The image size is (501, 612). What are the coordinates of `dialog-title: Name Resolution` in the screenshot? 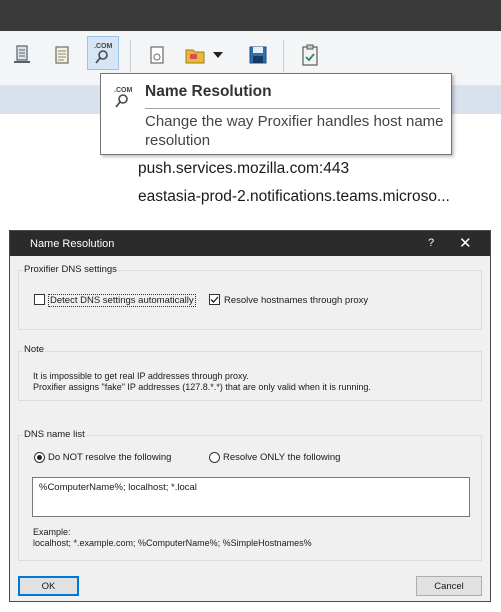 It's located at (72, 244).